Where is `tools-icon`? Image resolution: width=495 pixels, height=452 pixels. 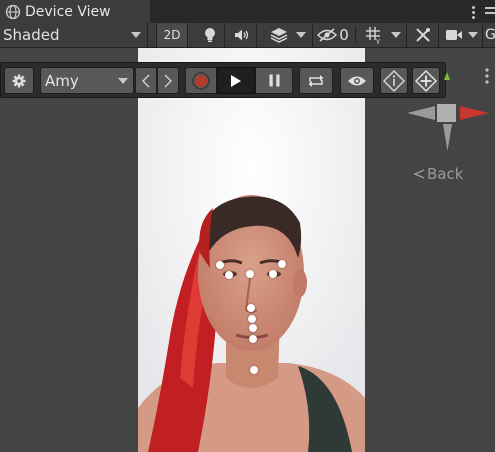
tools-icon is located at coordinates (423, 35).